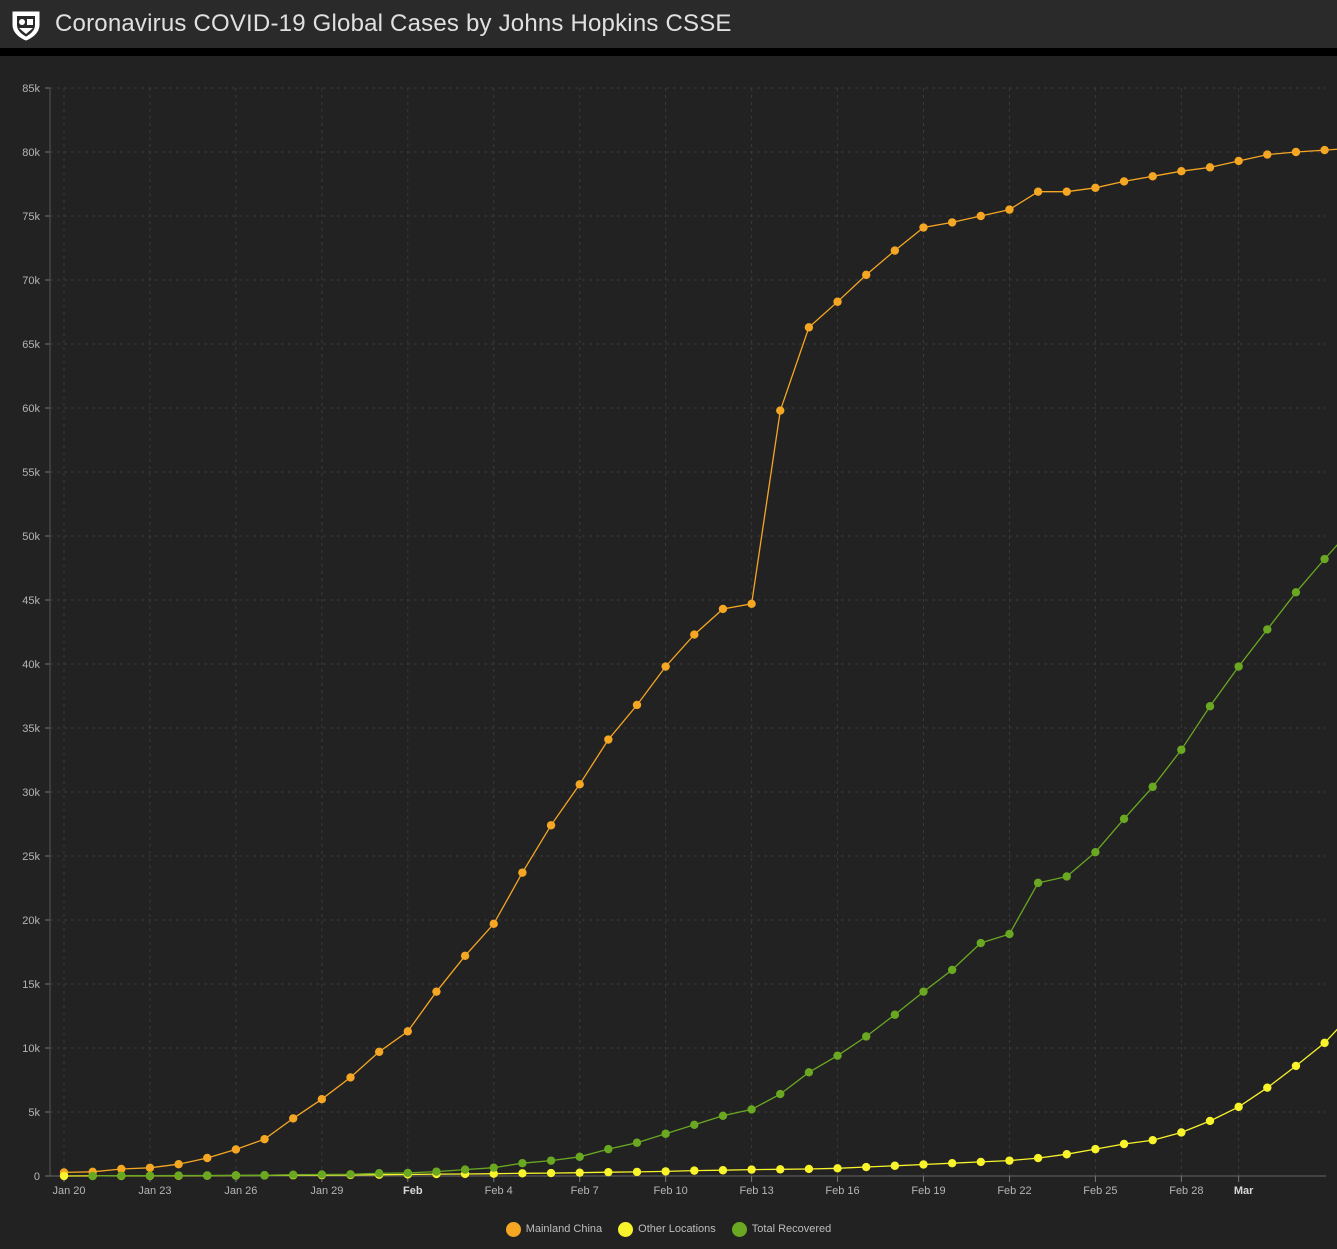 The width and height of the screenshot is (1337, 1249). Describe the element at coordinates (781, 1229) in the screenshot. I see `legend-item-total-recovered: Total Recovered` at that location.